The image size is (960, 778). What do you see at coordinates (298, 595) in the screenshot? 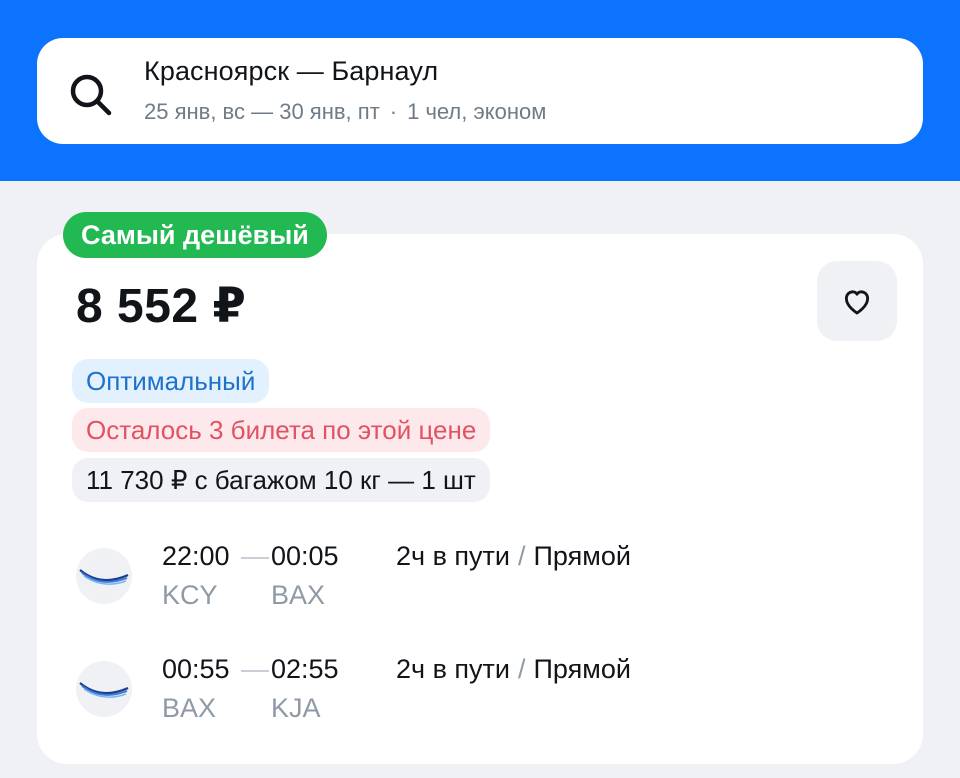
I see `arrival-airport: BAX` at bounding box center [298, 595].